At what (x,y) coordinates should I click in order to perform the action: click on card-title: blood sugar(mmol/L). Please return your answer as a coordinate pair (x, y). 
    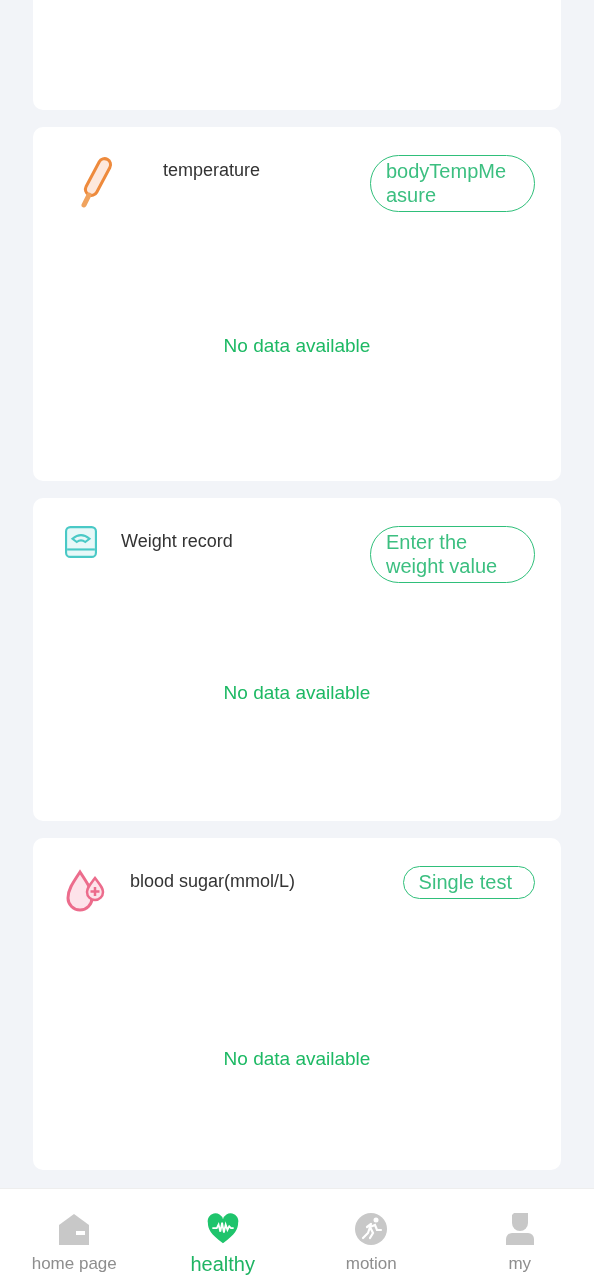
    Looking at the image, I should click on (213, 881).